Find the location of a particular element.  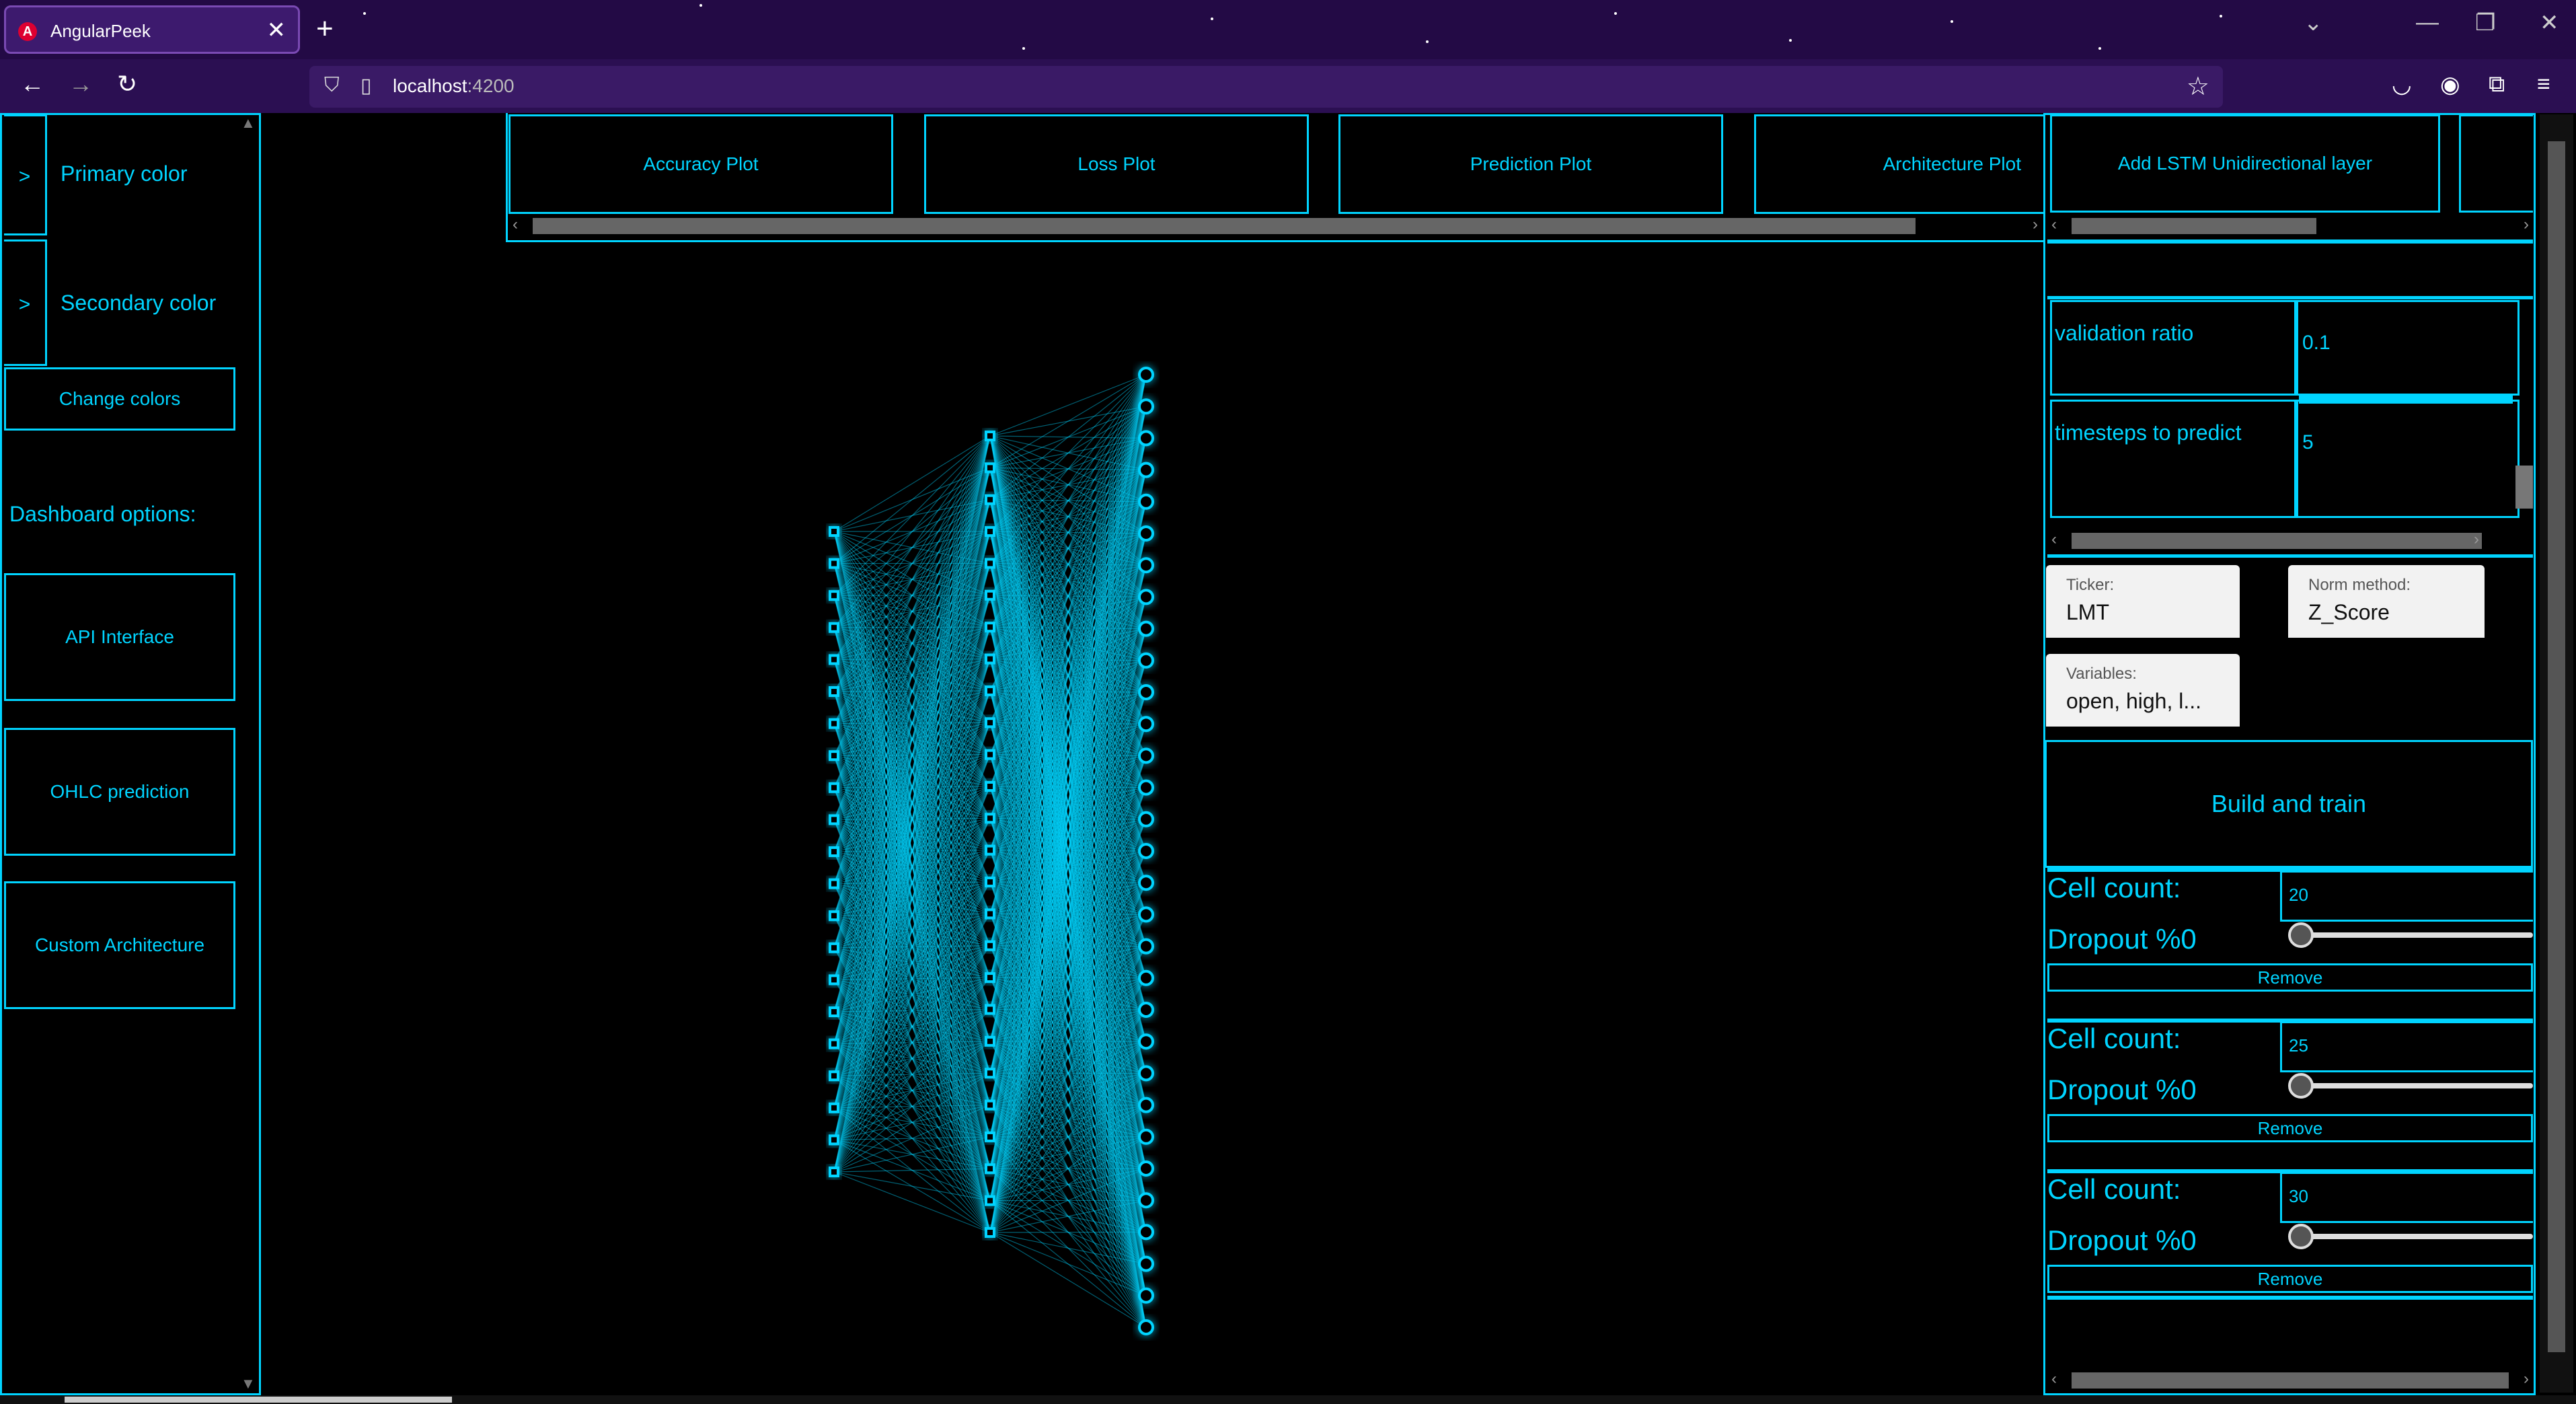

remove-layer-button-3: Remove is located at coordinates (2290, 1279).